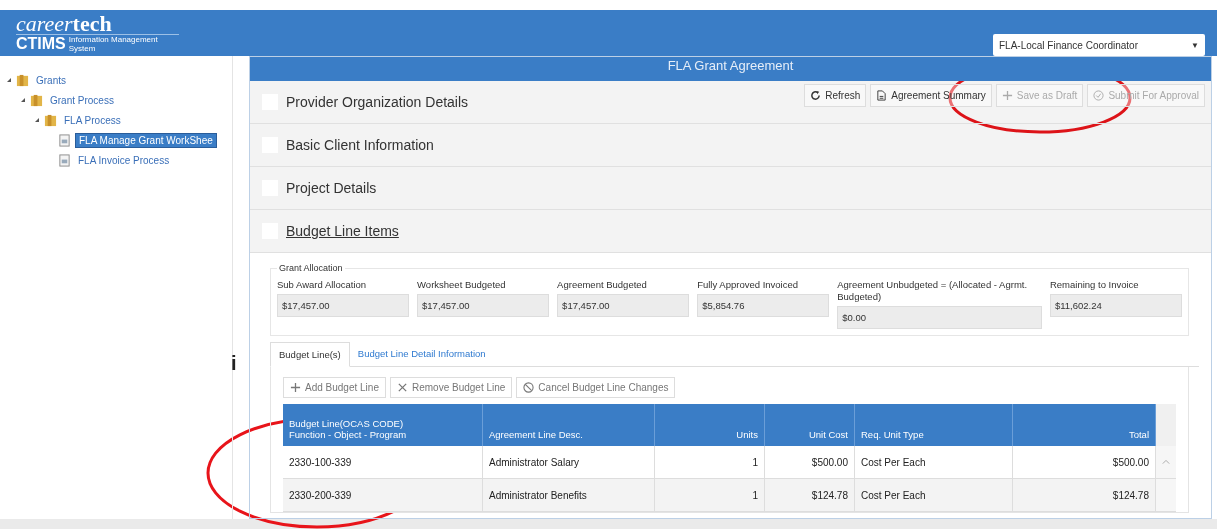 The image size is (1217, 529). I want to click on column-header: Unit Cost, so click(810, 425).